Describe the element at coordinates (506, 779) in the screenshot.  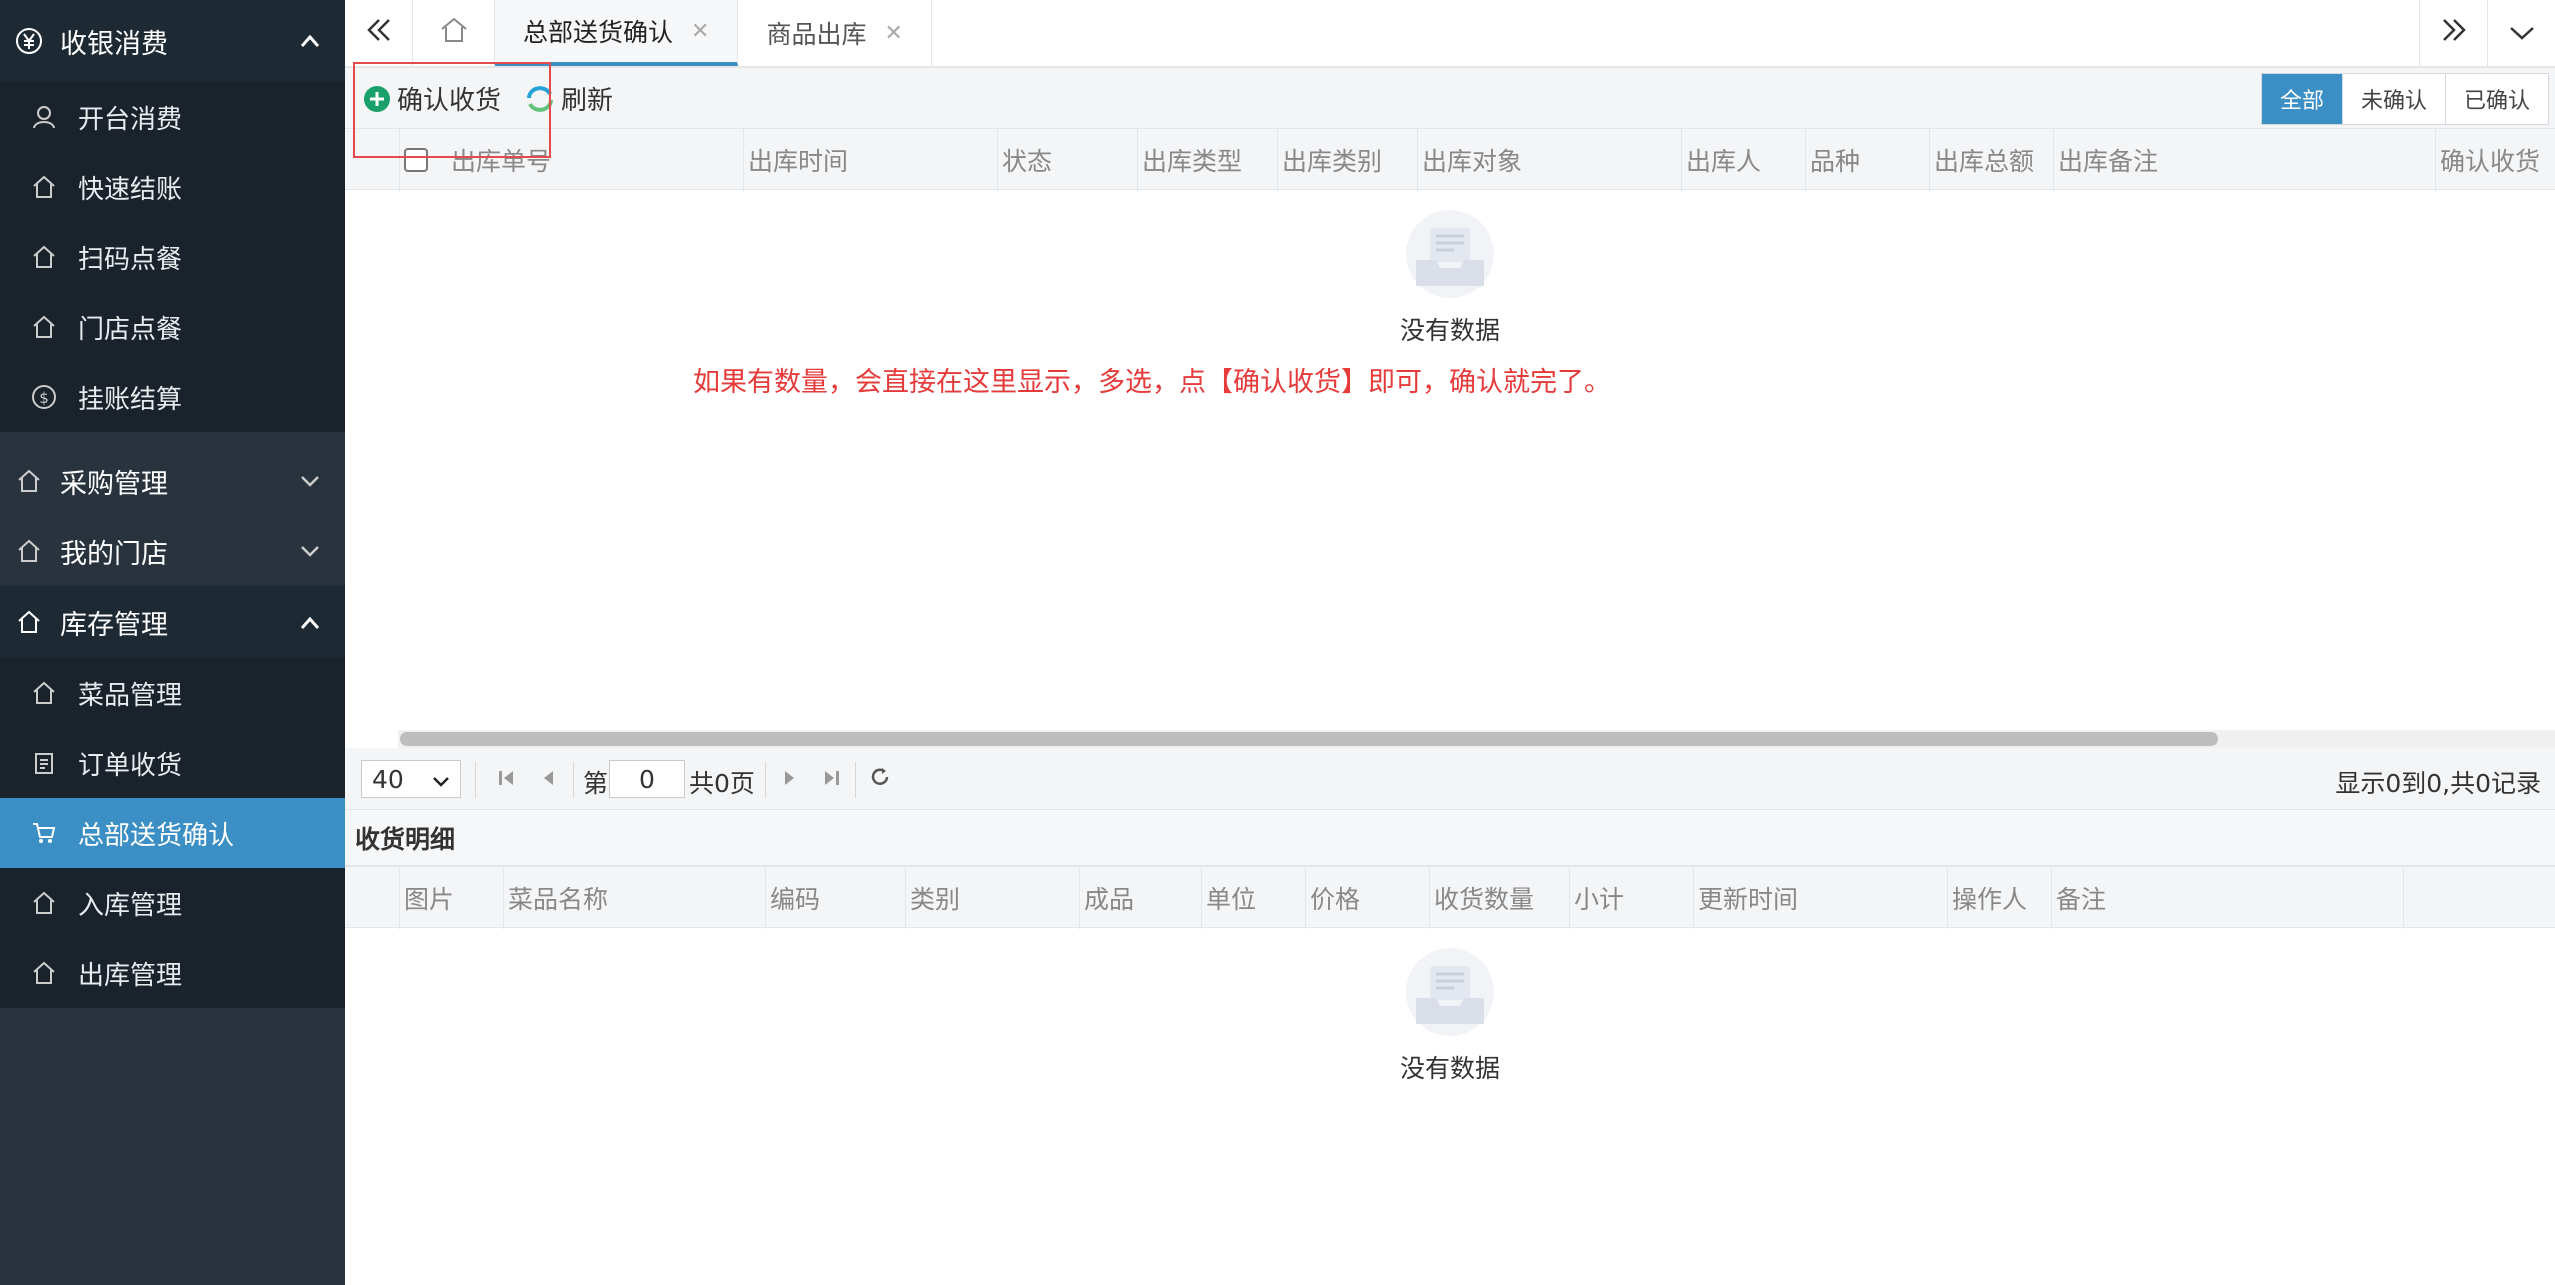
I see `first-page-button` at that location.